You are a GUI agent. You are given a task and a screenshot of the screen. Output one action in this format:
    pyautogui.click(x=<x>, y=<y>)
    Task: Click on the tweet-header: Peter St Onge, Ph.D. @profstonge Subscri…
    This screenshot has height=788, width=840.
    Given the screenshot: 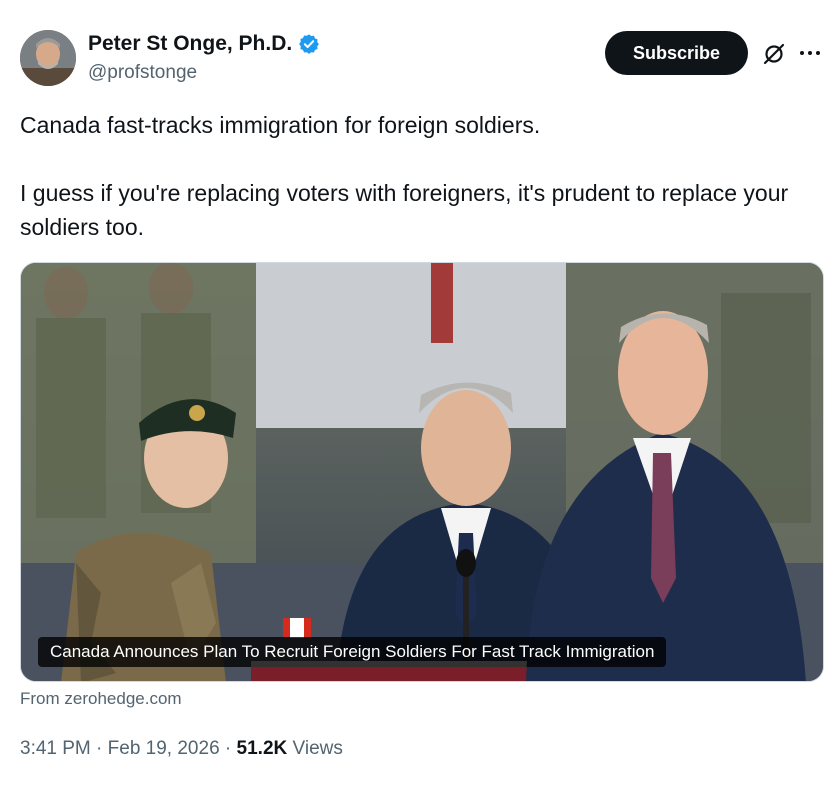 What is the action you would take?
    pyautogui.click(x=420, y=50)
    